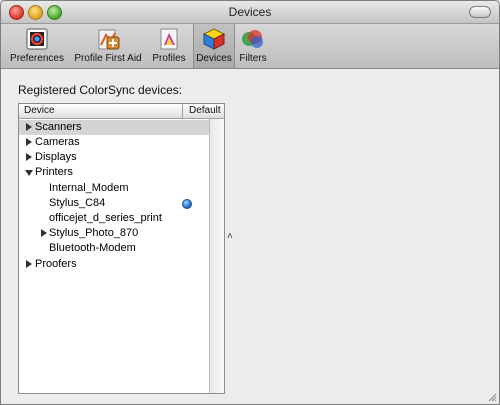 The width and height of the screenshot is (500, 405). I want to click on resize-grip-icon, so click(492, 397).